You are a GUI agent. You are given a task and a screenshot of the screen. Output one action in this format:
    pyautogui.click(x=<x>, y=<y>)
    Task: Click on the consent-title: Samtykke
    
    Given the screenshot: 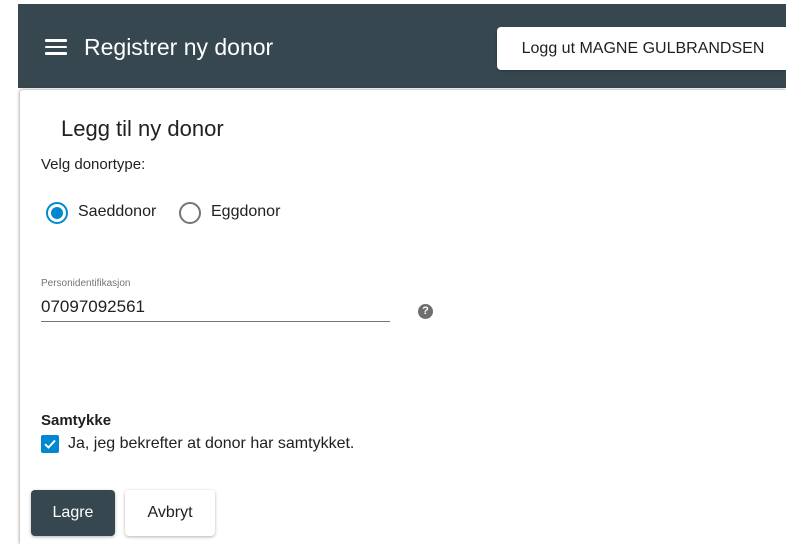 What is the action you would take?
    pyautogui.click(x=76, y=420)
    